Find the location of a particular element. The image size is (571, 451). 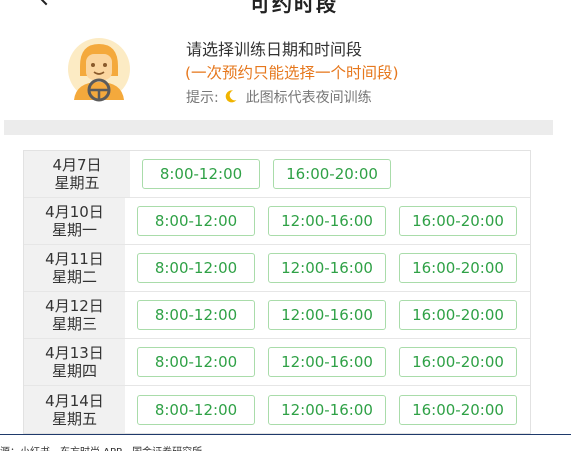

date-label: 4月12日 is located at coordinates (74, 306).